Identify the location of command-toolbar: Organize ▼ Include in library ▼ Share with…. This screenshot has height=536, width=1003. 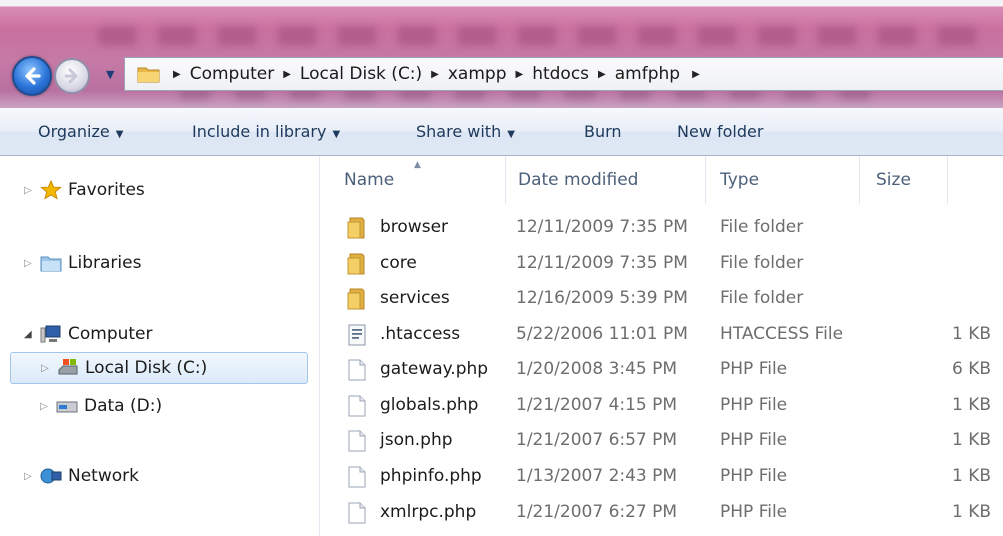
(501, 132).